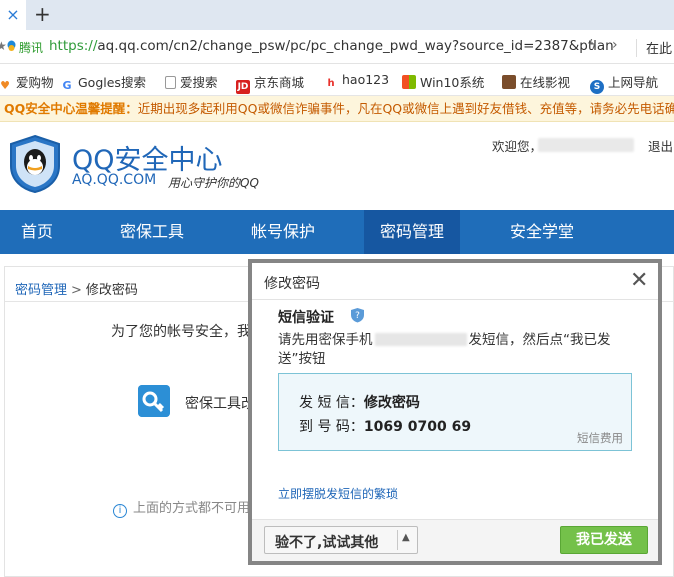 Image resolution: width=674 pixels, height=577 pixels. Describe the element at coordinates (243, 87) in the screenshot. I see `jd-icon: JD` at that location.